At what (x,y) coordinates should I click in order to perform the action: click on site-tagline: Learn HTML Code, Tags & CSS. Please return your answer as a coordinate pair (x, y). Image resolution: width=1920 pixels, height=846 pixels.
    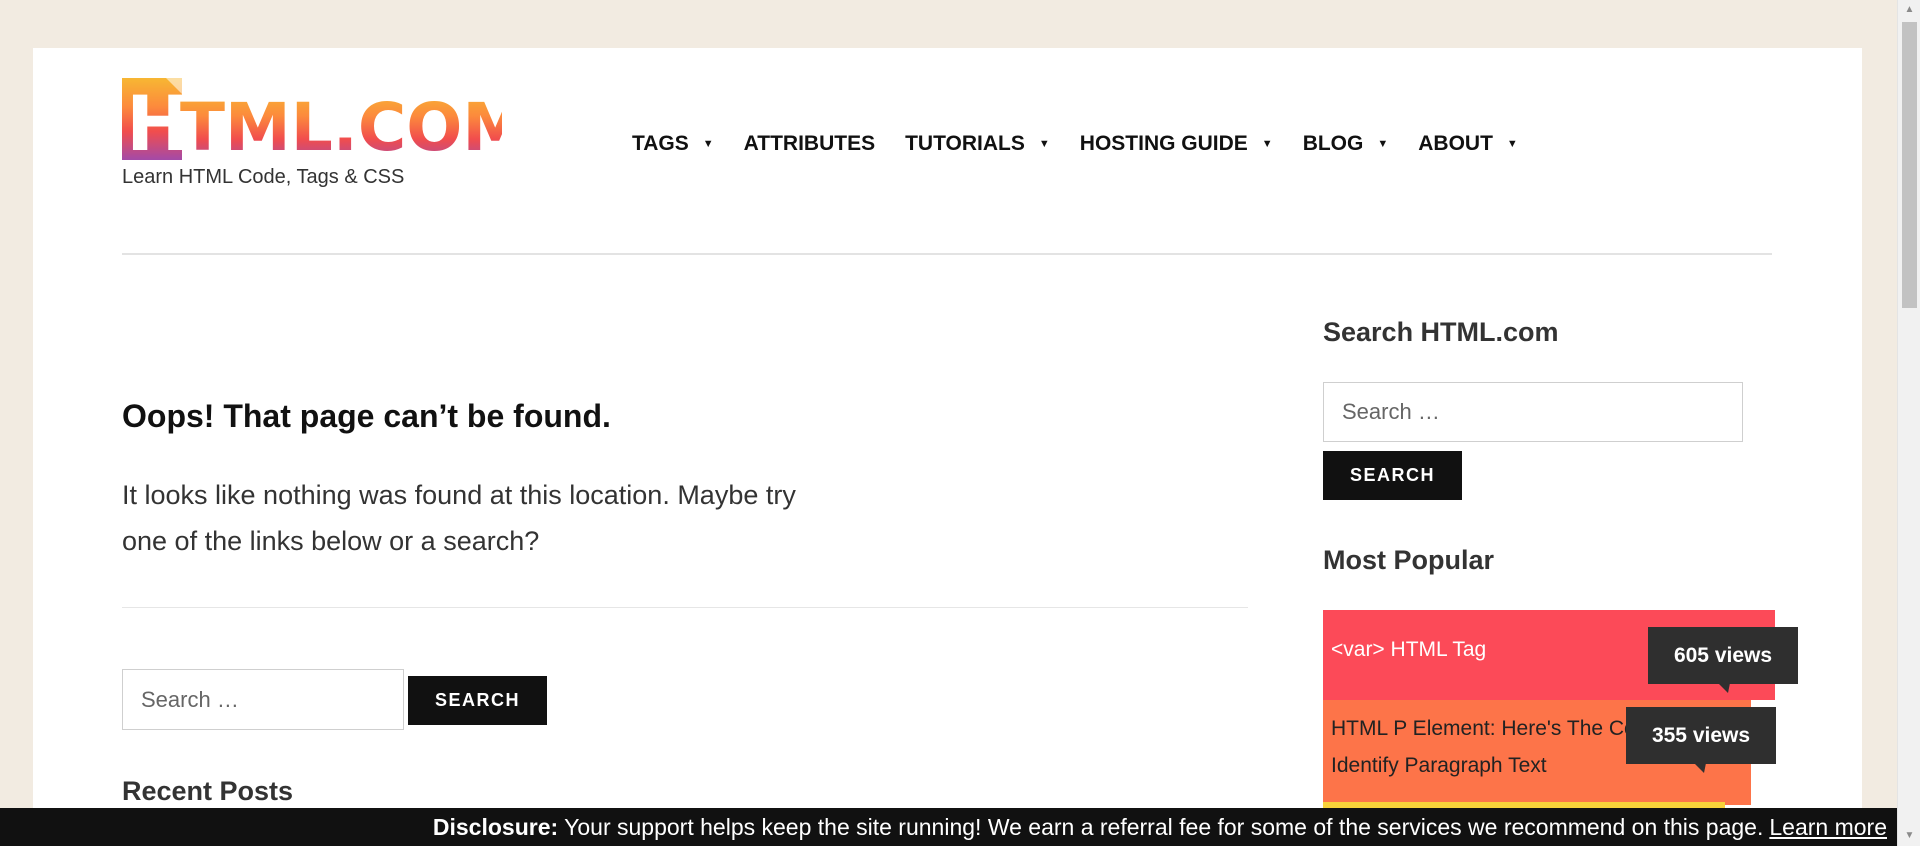
    Looking at the image, I should click on (263, 177).